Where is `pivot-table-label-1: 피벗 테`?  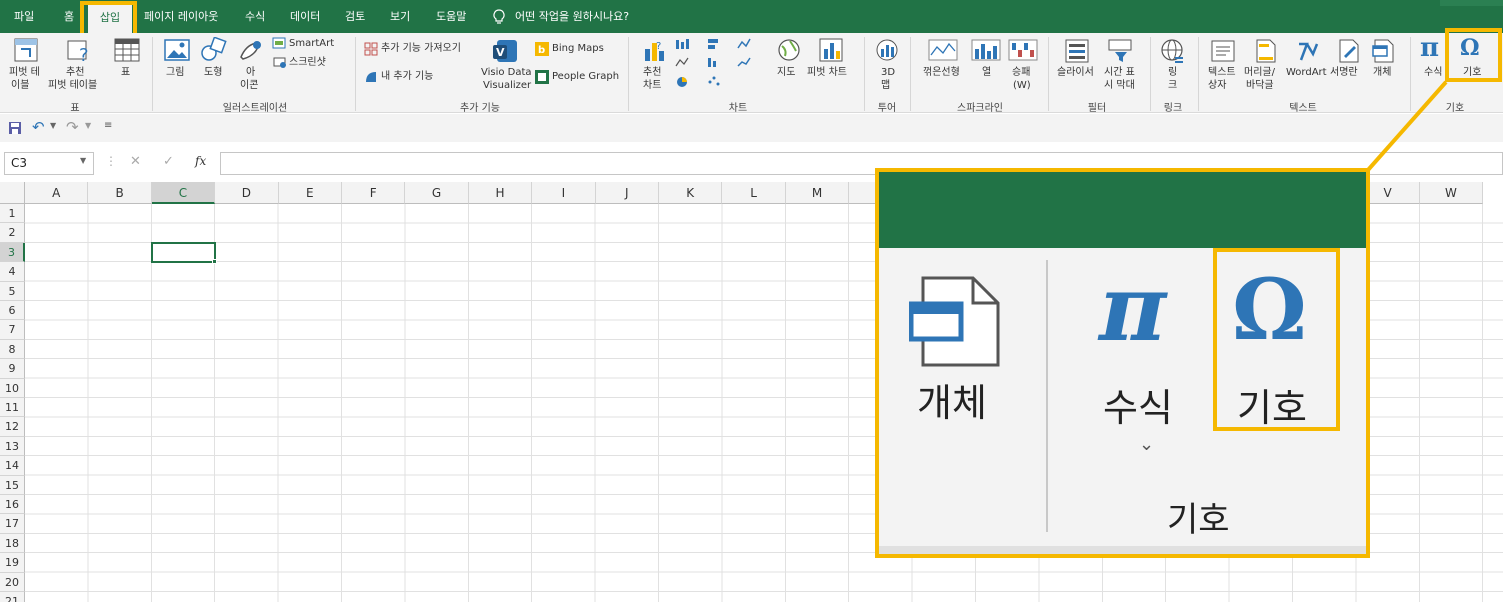 pivot-table-label-1: 피벗 테 is located at coordinates (24, 73).